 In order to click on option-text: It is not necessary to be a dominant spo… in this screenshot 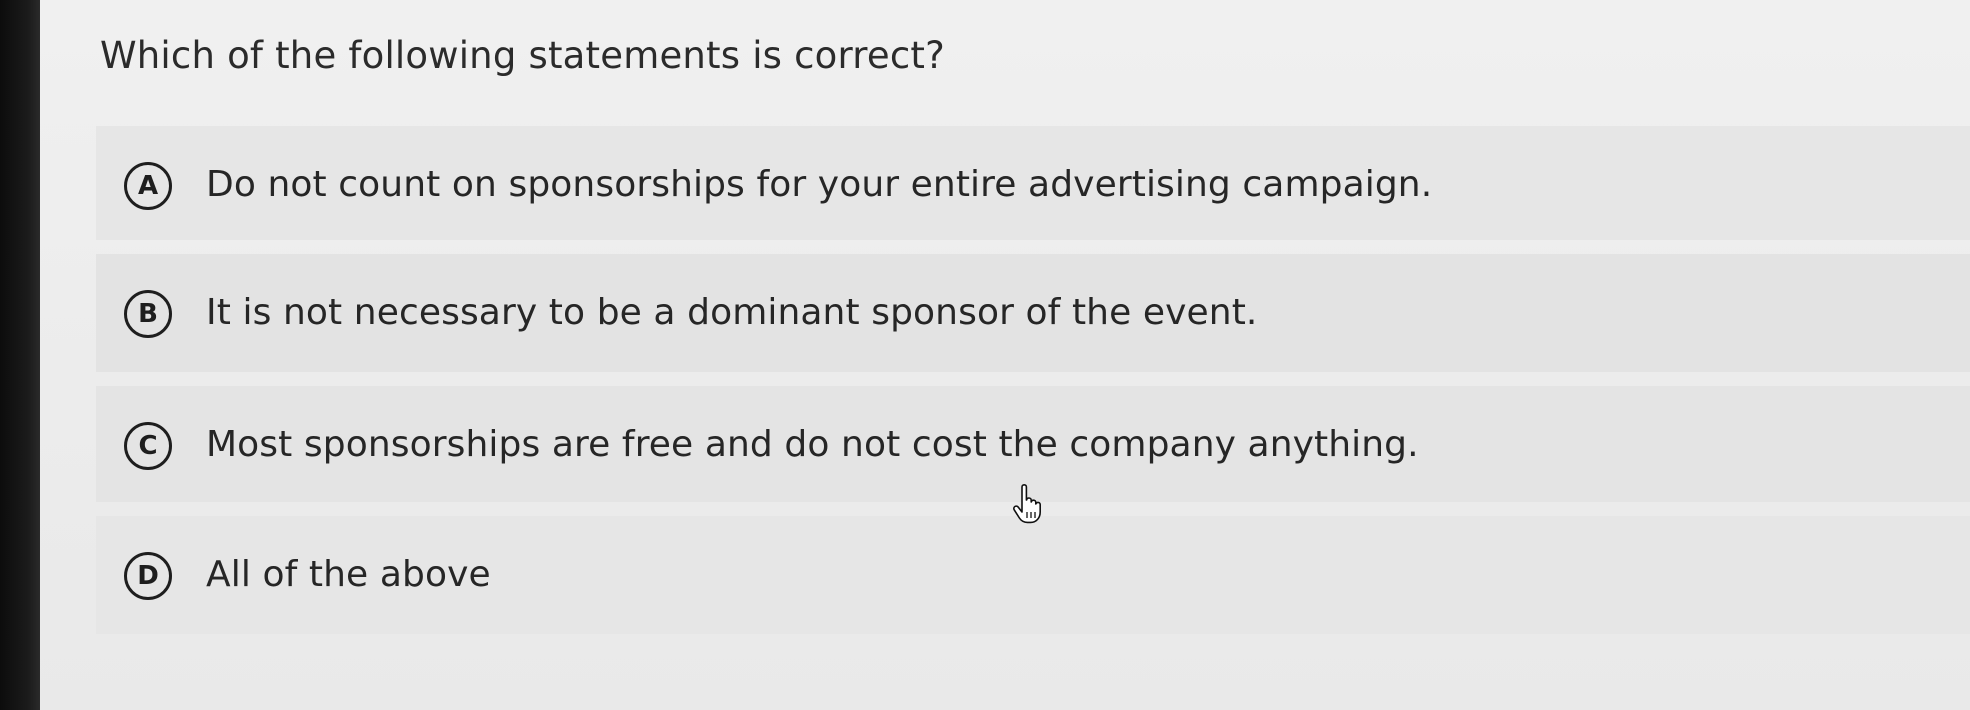, I will do `click(732, 312)`.